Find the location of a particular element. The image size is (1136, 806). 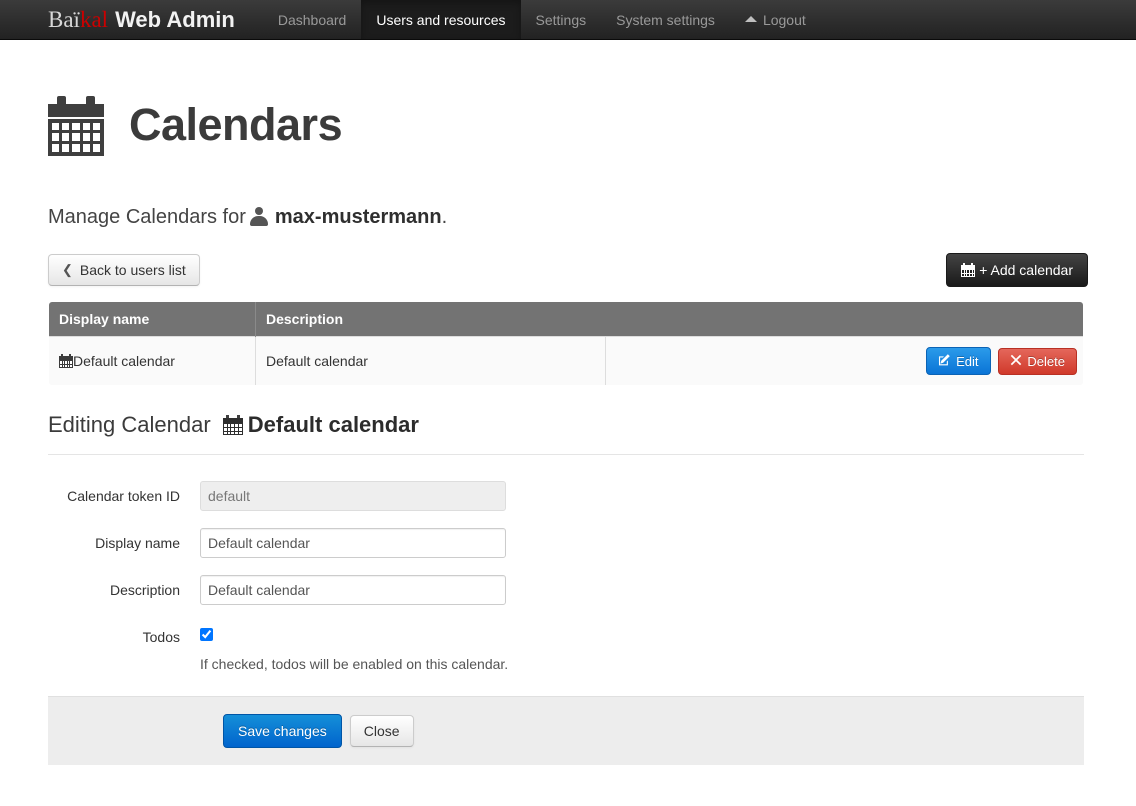

editing-calendar-prefix: Editing Calendar is located at coordinates (129, 425).